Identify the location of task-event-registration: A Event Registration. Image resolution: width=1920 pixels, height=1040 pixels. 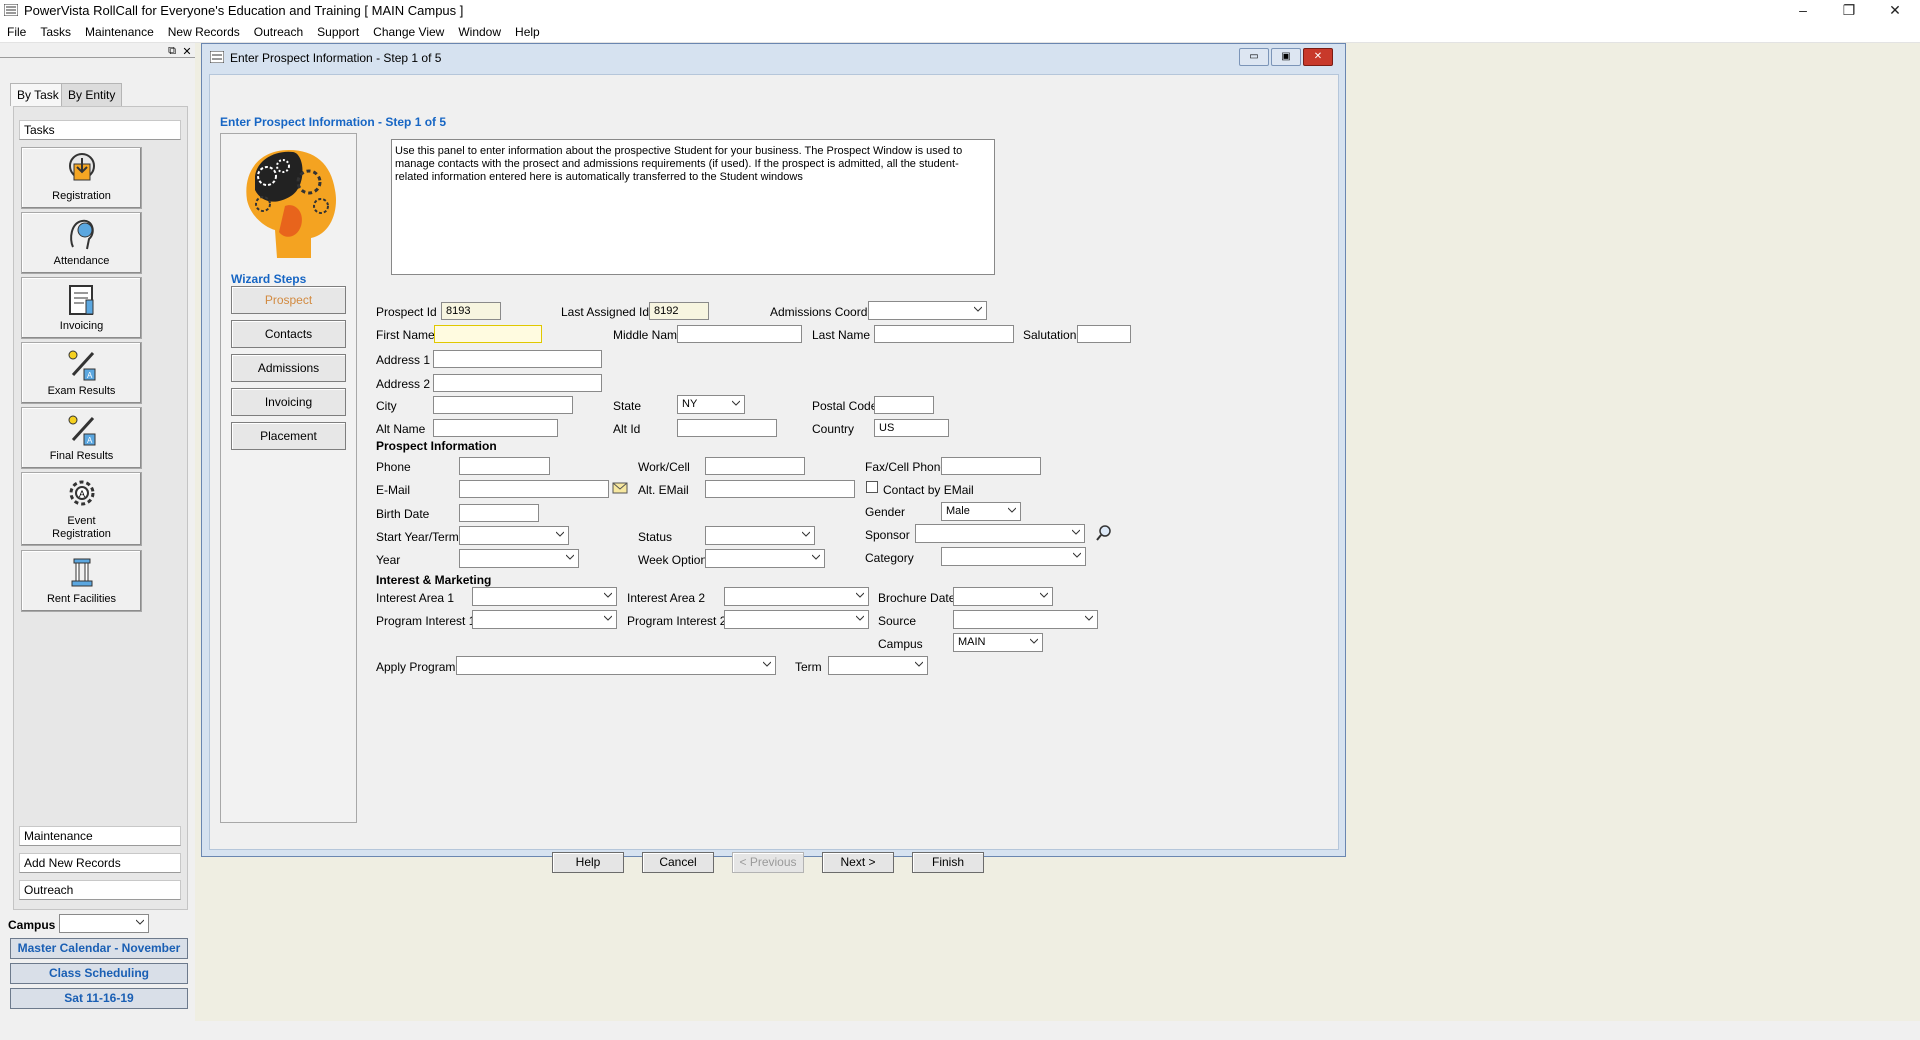
(81, 509).